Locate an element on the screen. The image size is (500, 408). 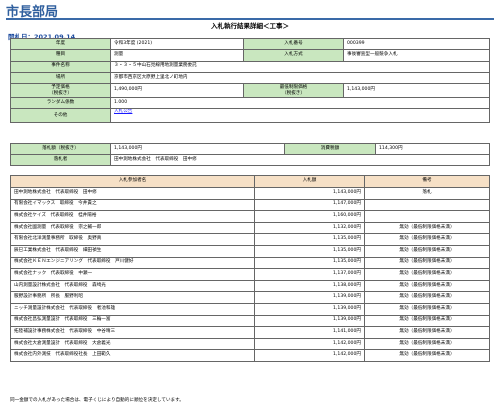
bid-remark: 落札 is located at coordinates (427, 193).